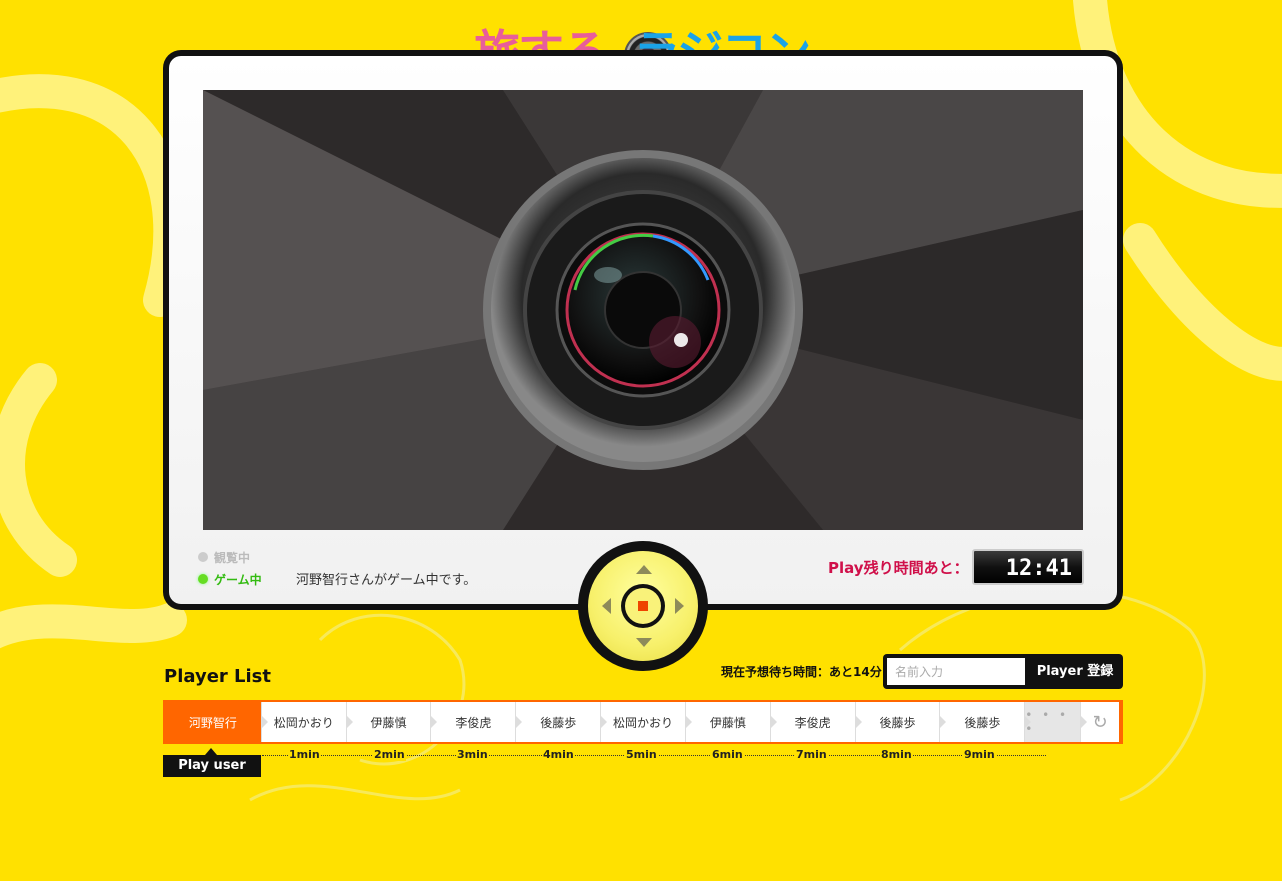 The image size is (1282, 881). I want to click on timeline-tick: 5min, so click(641, 754).